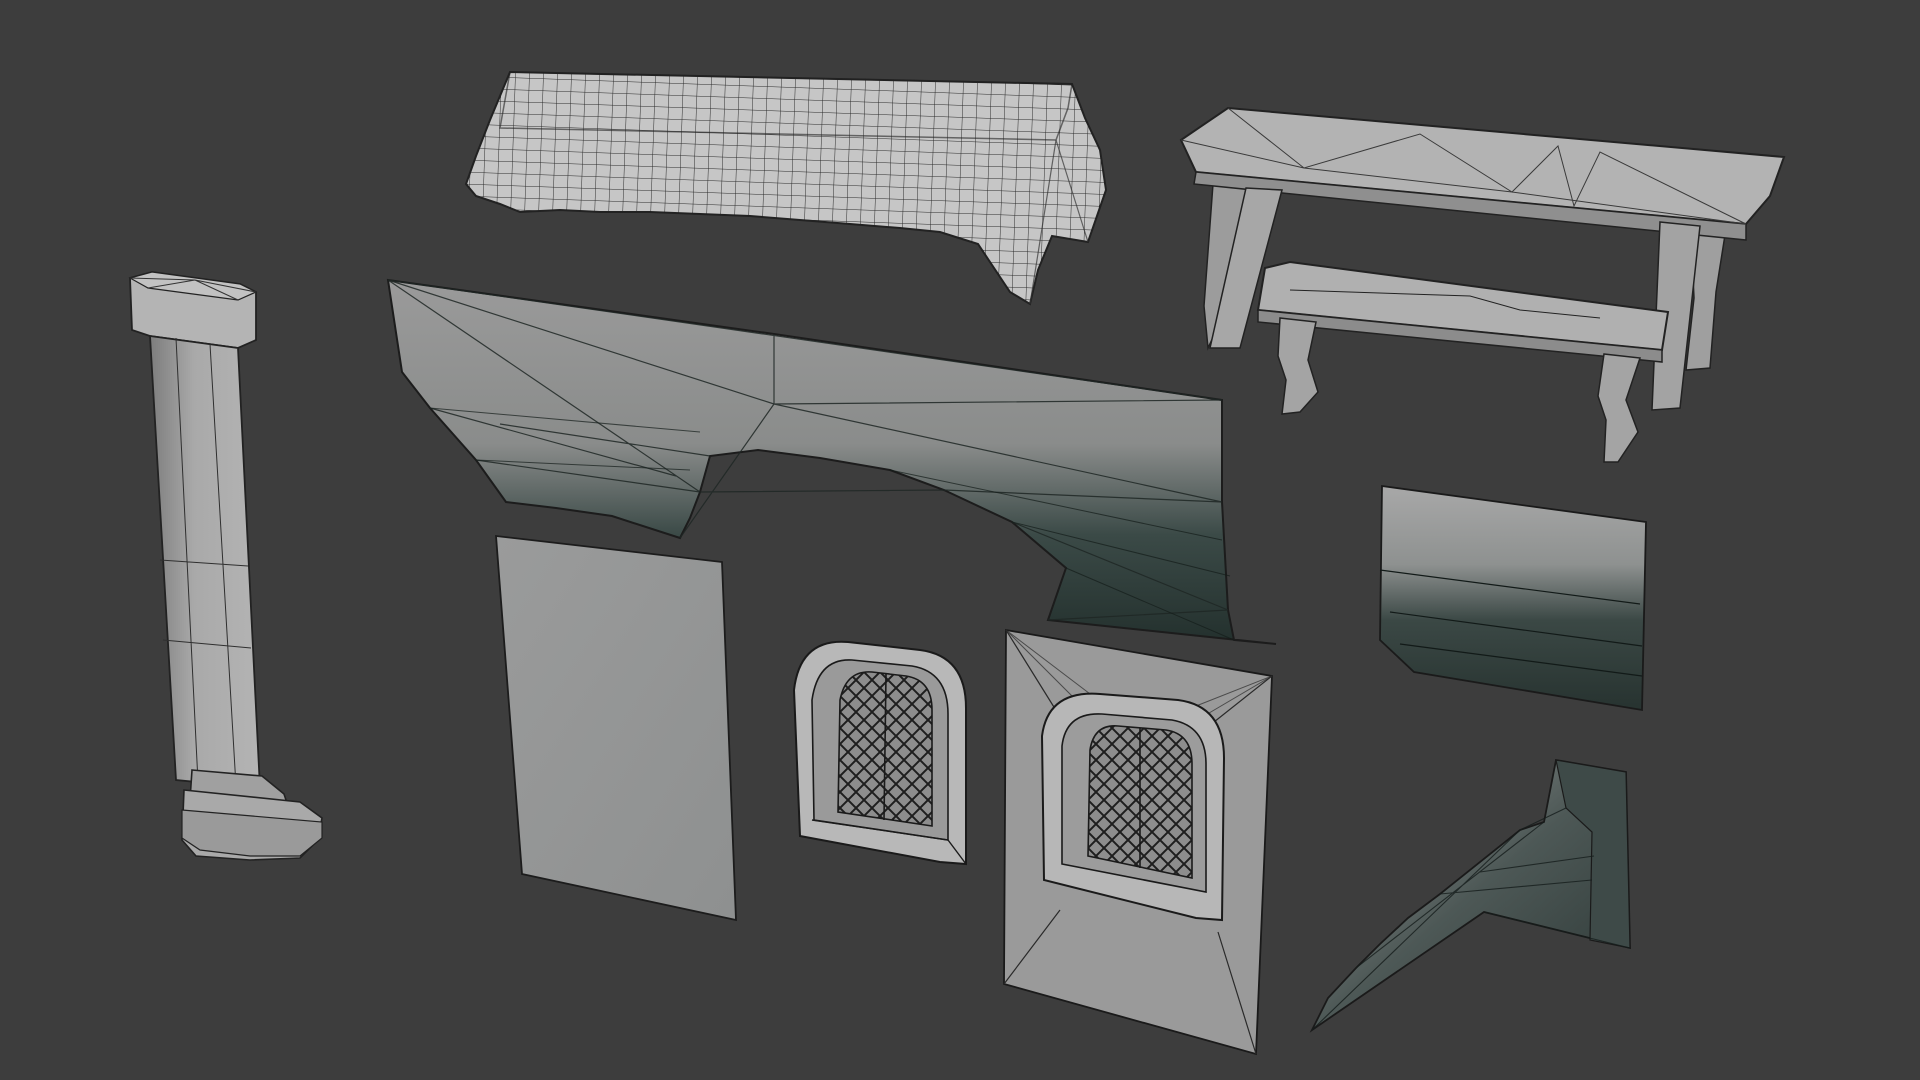 Image resolution: width=1920 pixels, height=1080 pixels. Describe the element at coordinates (786, 188) in the screenshot. I see `tablecloth` at that location.